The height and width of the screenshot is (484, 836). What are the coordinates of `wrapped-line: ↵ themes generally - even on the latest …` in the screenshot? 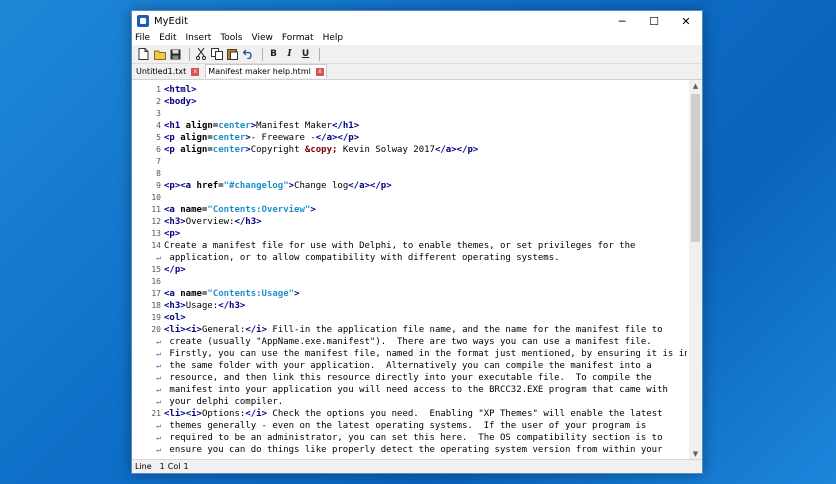 It's located at (409, 426).